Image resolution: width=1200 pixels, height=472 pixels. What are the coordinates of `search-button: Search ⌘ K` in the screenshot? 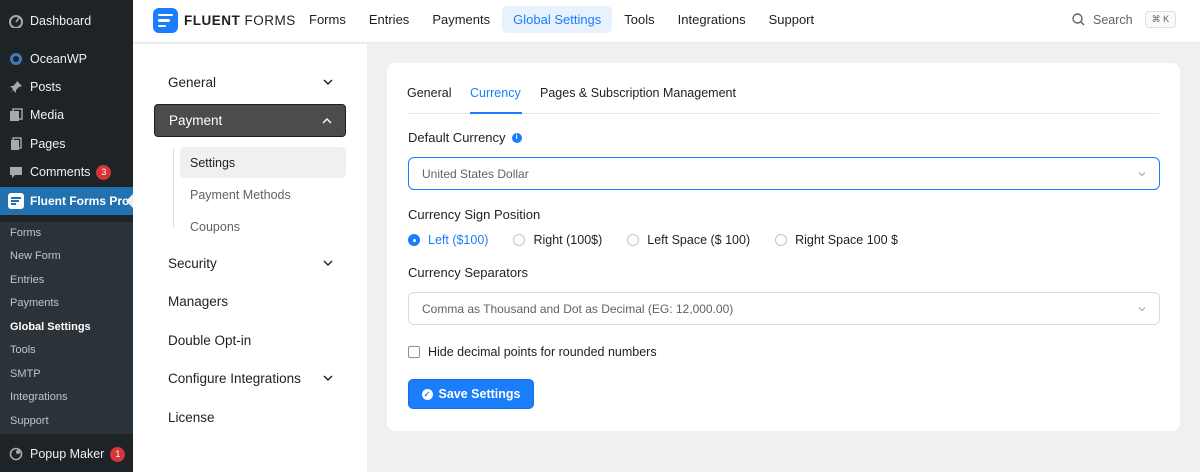 It's located at (1124, 19).